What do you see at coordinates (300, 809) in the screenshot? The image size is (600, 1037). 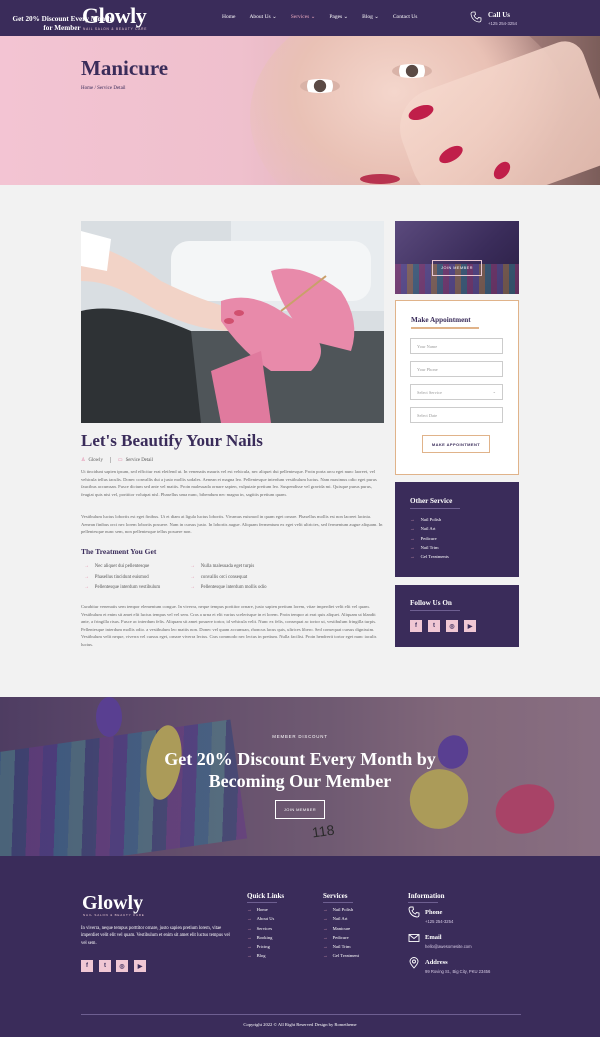 I see `join-member-button-2: JOIN MEMBER` at bounding box center [300, 809].